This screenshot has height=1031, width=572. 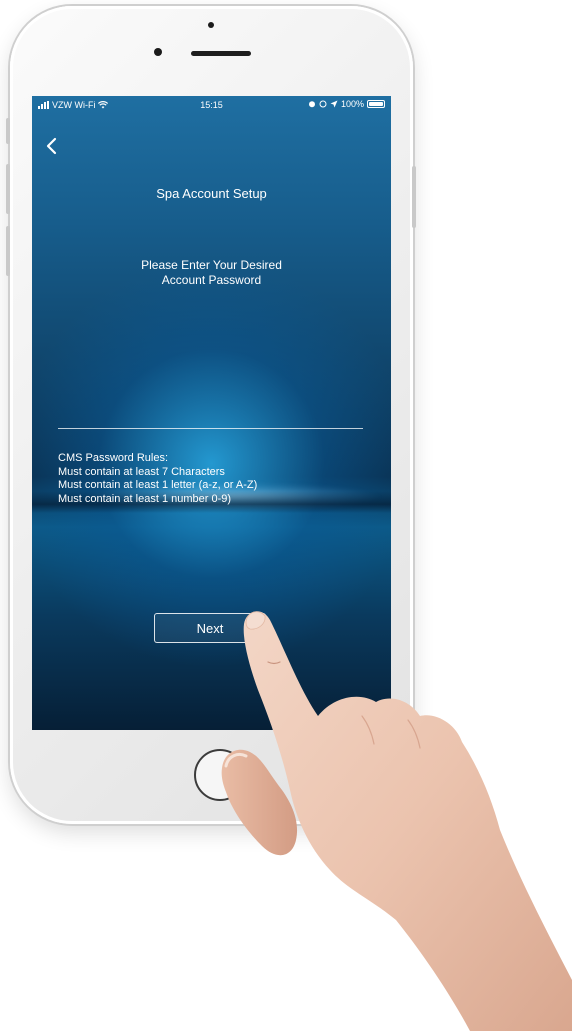 I want to click on rules-heading: CMS Password Rules:, so click(x=113, y=458).